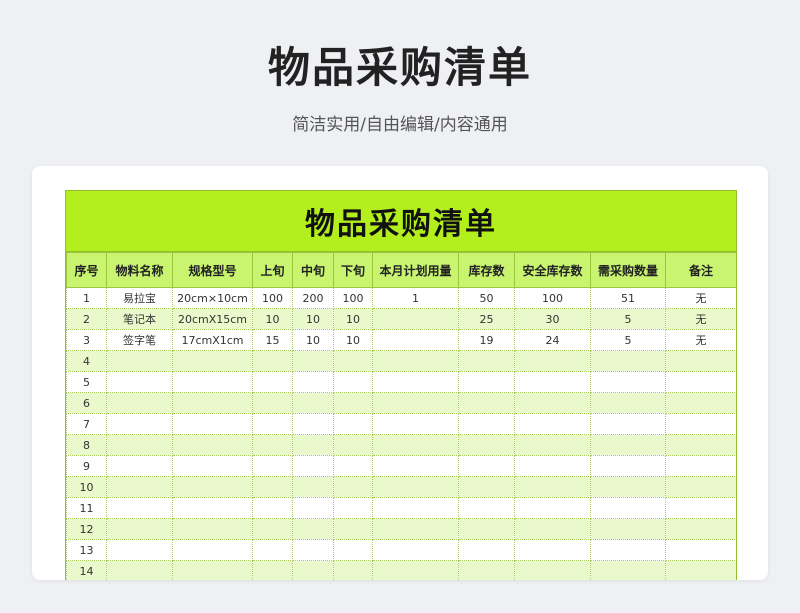  What do you see at coordinates (139, 270) in the screenshot?
I see `column-header: 物料名称` at bounding box center [139, 270].